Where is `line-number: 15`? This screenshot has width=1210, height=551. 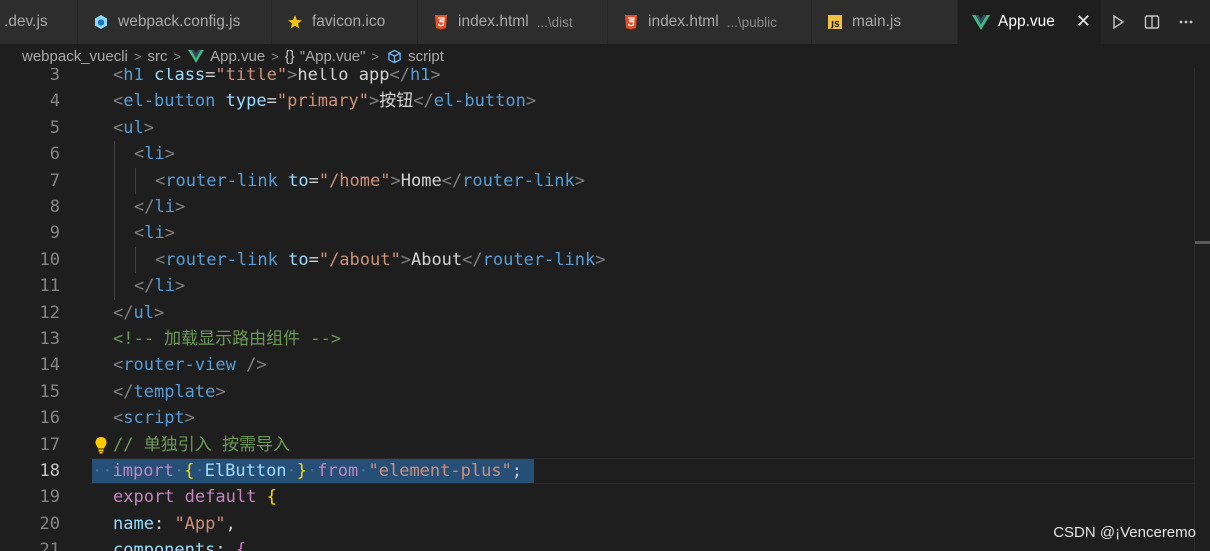 line-number: 15 is located at coordinates (49, 391).